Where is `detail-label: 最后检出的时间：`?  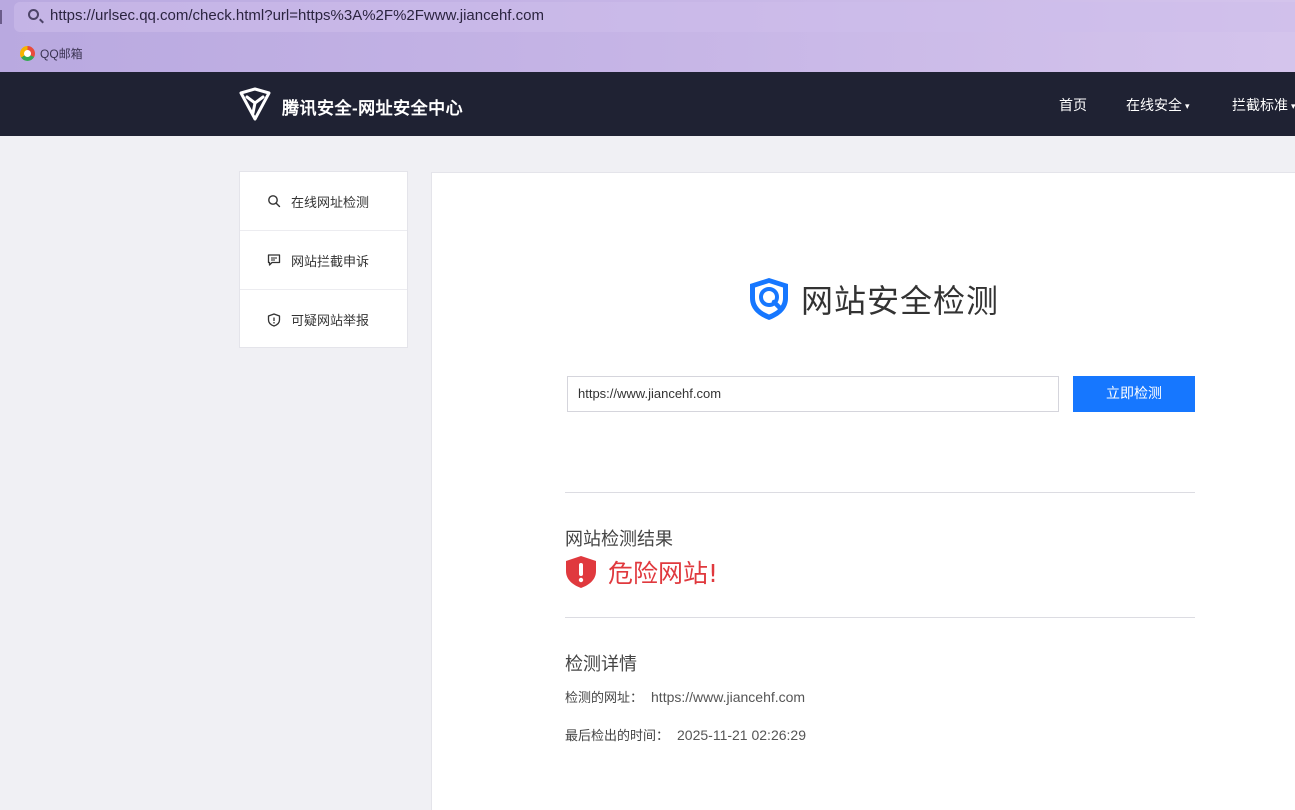
detail-label: 最后检出的时间： is located at coordinates (617, 736).